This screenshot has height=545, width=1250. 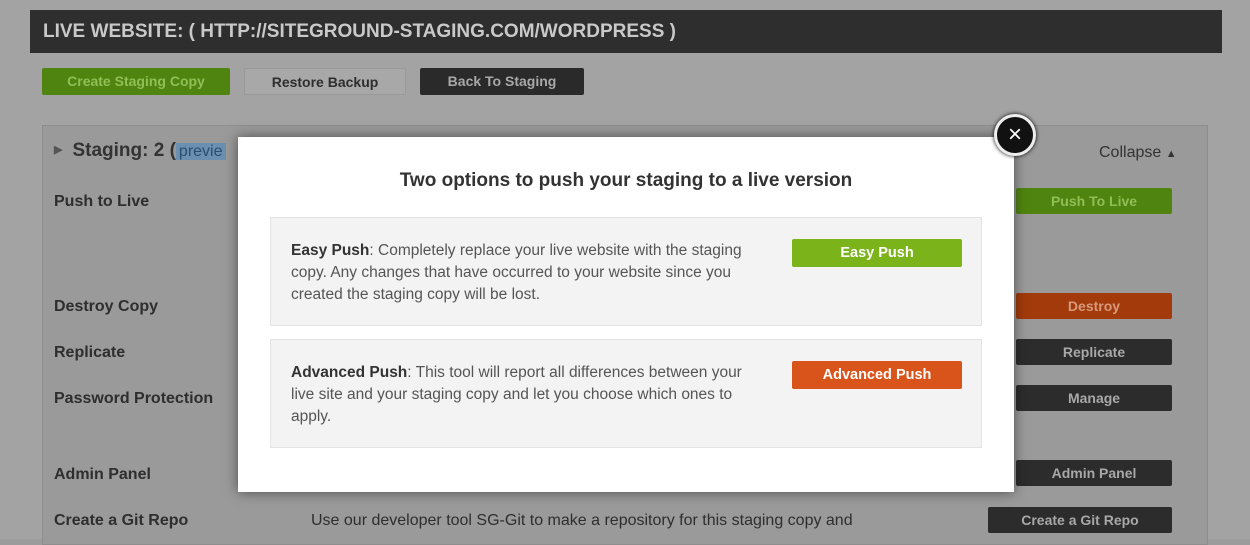 What do you see at coordinates (121, 520) in the screenshot?
I see `row-label-git-repo: Create a Git Repo` at bounding box center [121, 520].